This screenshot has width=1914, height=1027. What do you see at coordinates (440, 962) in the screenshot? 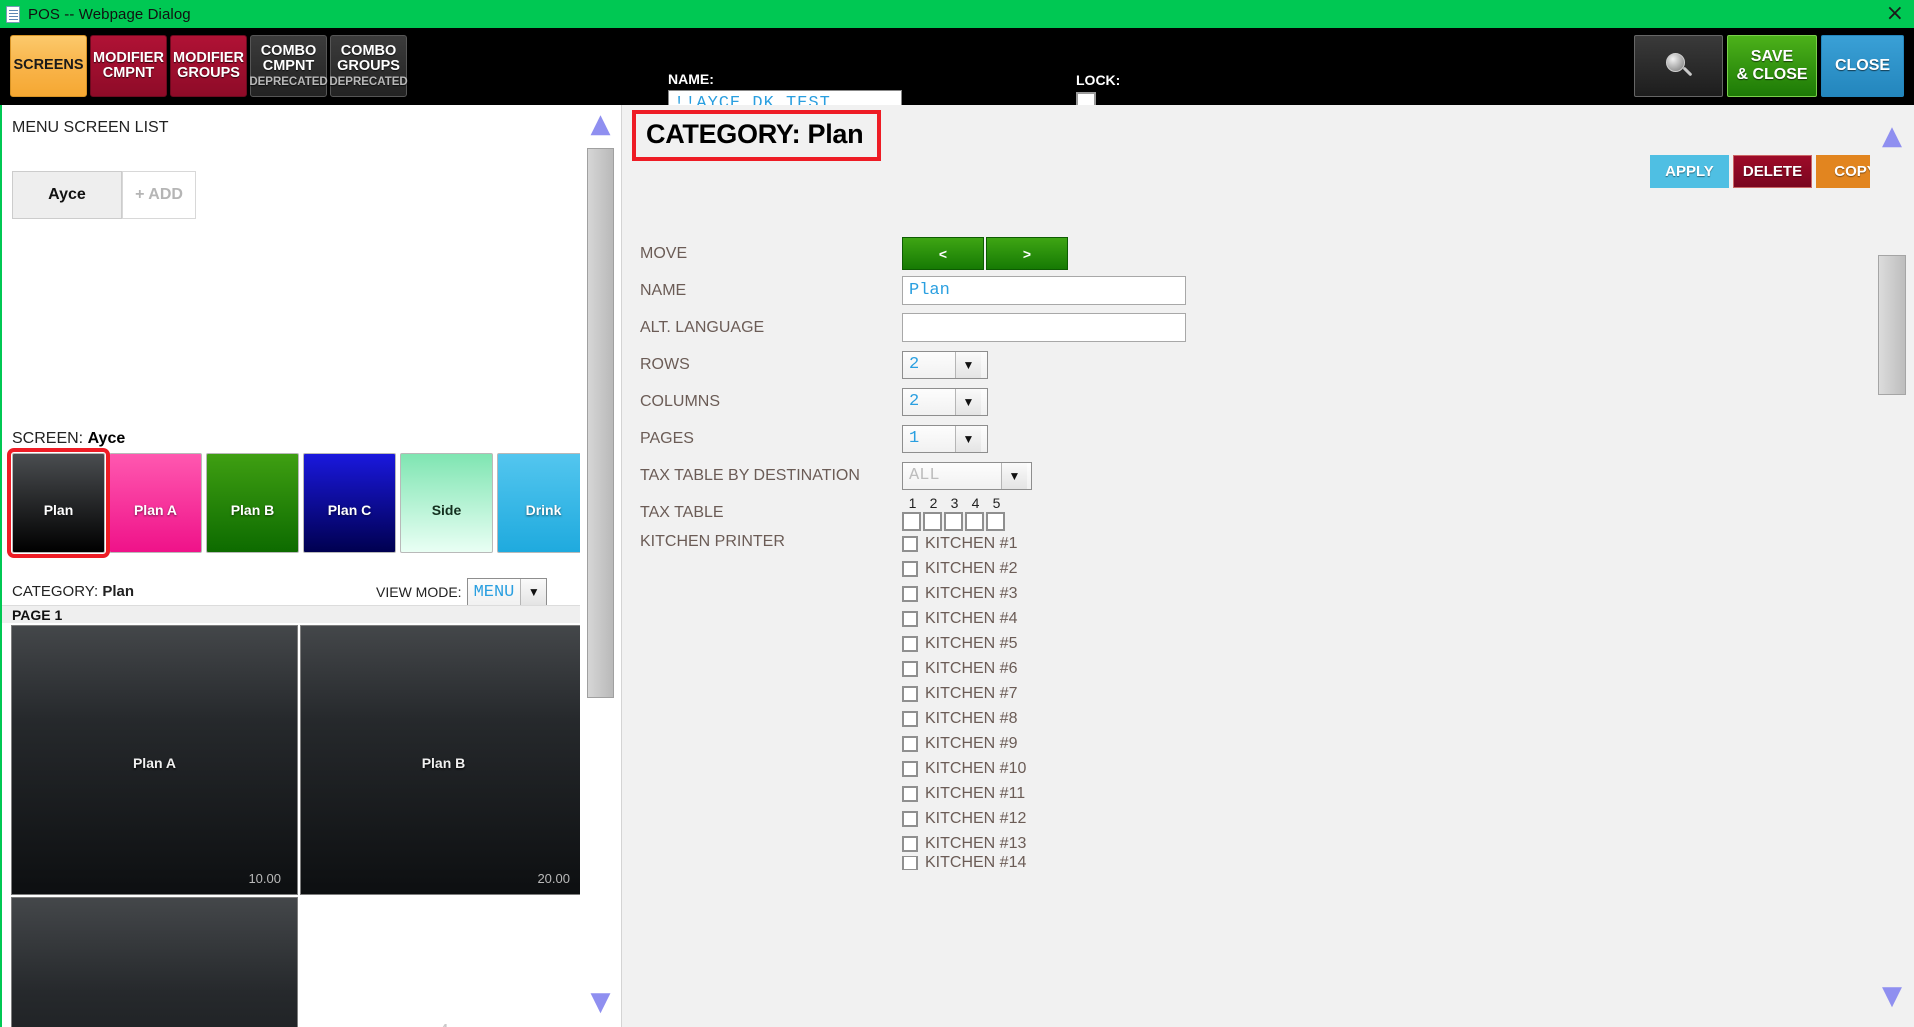
I see `menu-tile-empty: 4` at bounding box center [440, 962].